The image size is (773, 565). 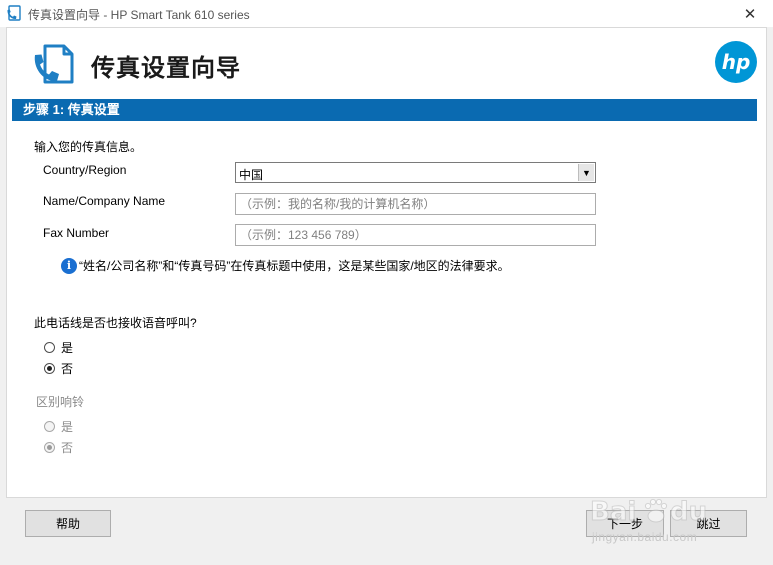 What do you see at coordinates (76, 233) in the screenshot?
I see `fax-label: Fax Number` at bounding box center [76, 233].